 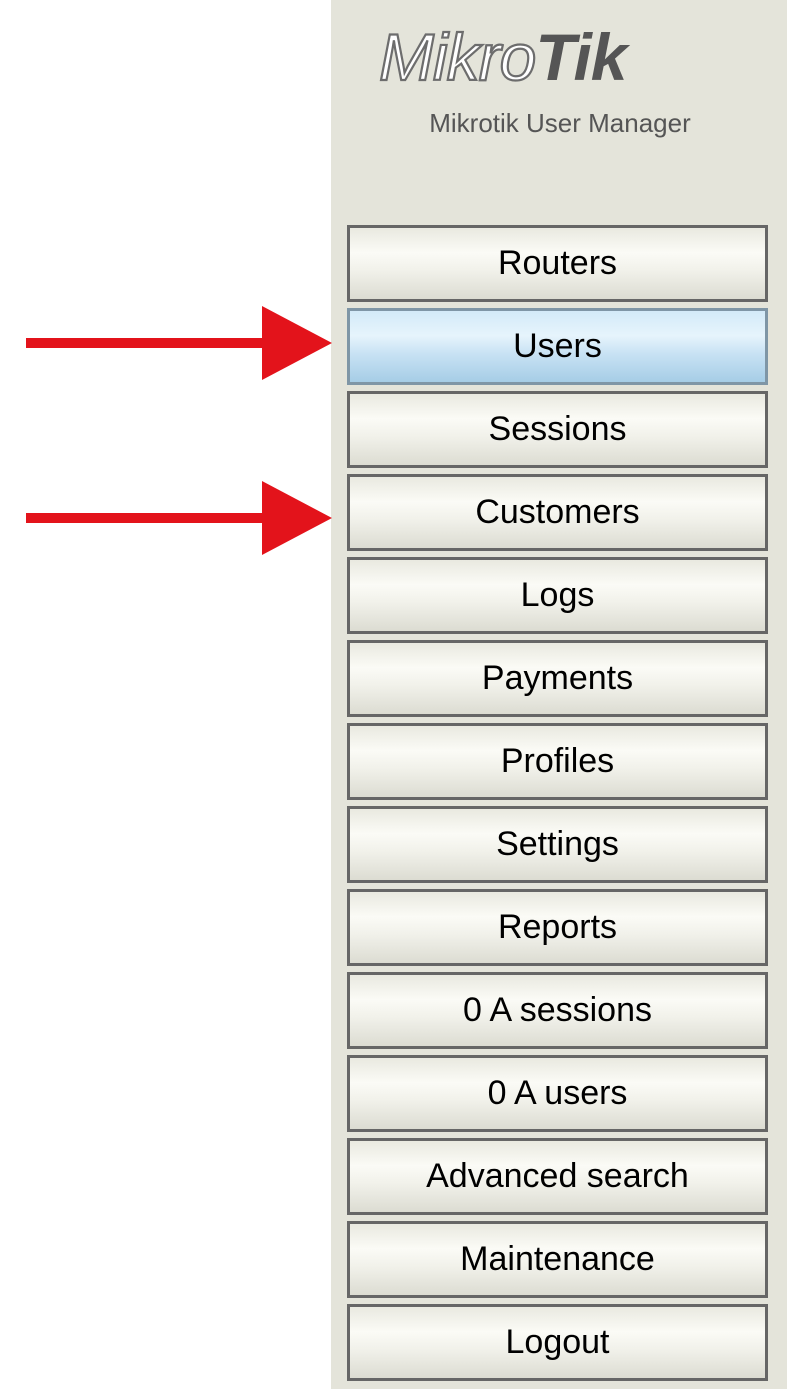 I want to click on nav-button-payments: Payments, so click(x=557, y=678).